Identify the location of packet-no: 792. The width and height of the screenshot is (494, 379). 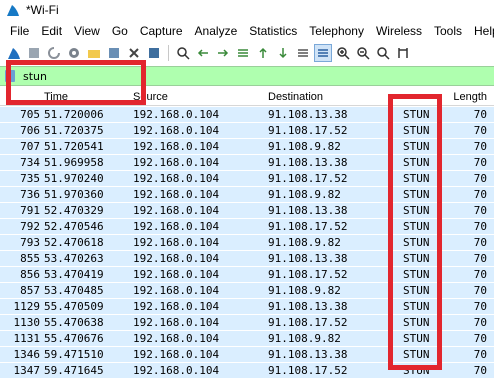
(30, 226).